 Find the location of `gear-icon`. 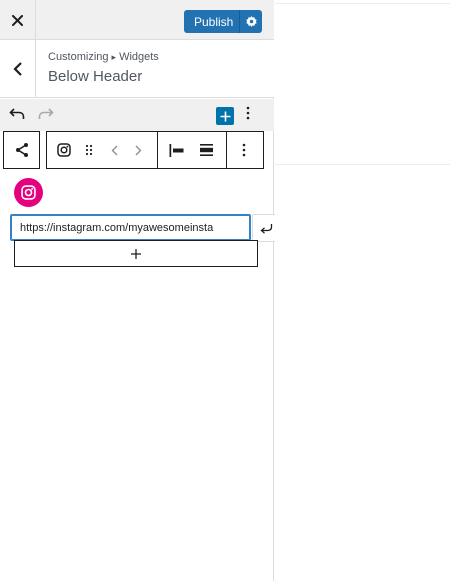

gear-icon is located at coordinates (251, 21).